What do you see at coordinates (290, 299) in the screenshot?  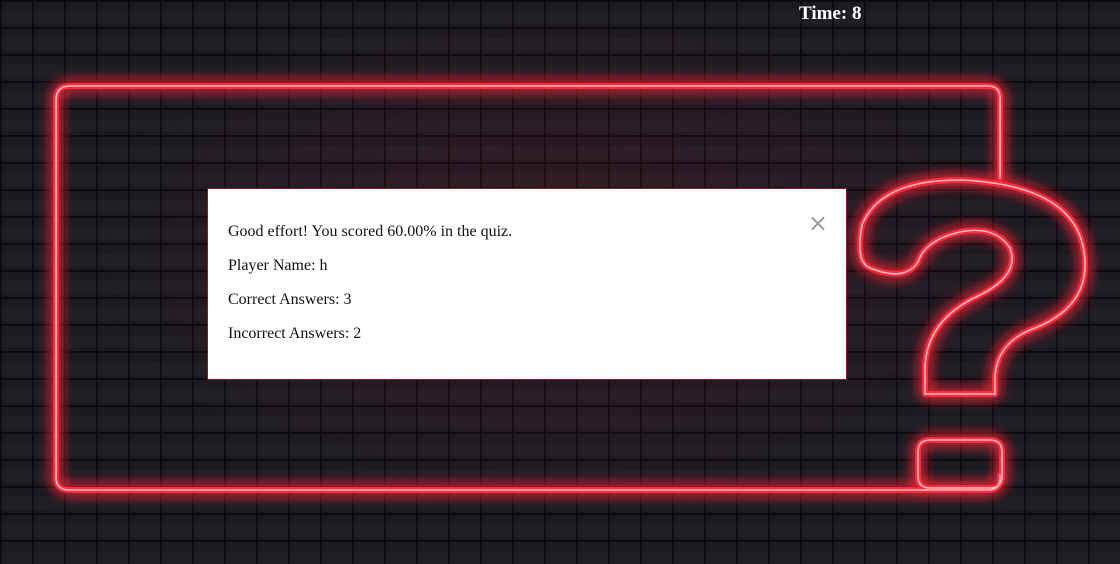 I see `correct-answers-text: Correct Answers: 3` at bounding box center [290, 299].